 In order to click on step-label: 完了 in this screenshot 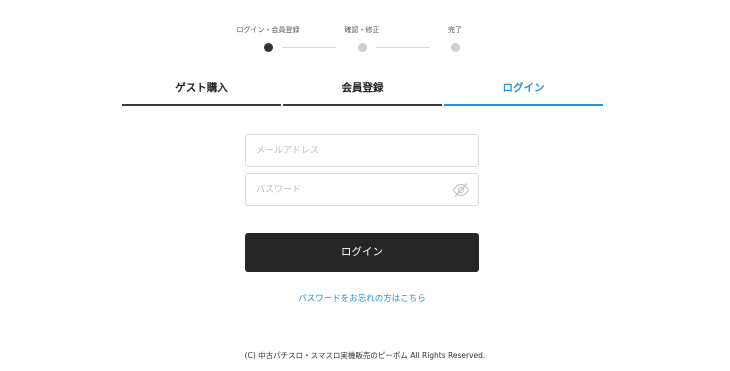, I will do `click(455, 30)`.